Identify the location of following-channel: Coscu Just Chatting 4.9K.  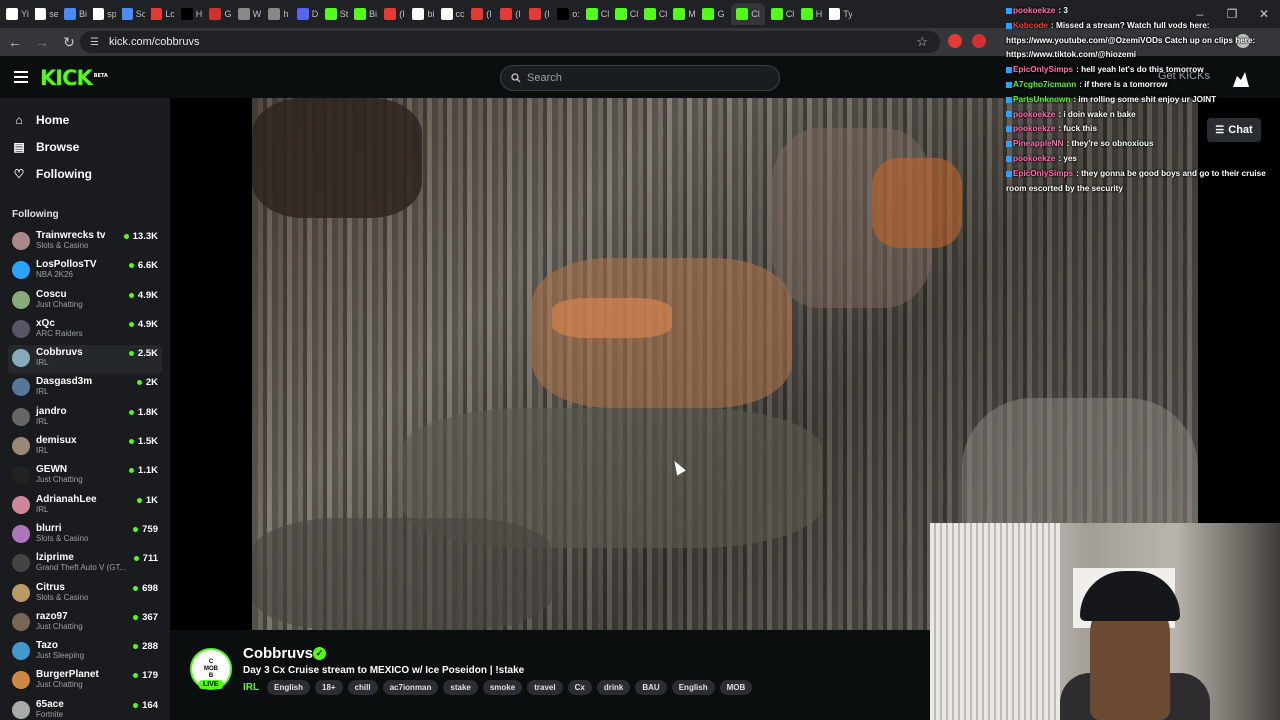
(85, 301).